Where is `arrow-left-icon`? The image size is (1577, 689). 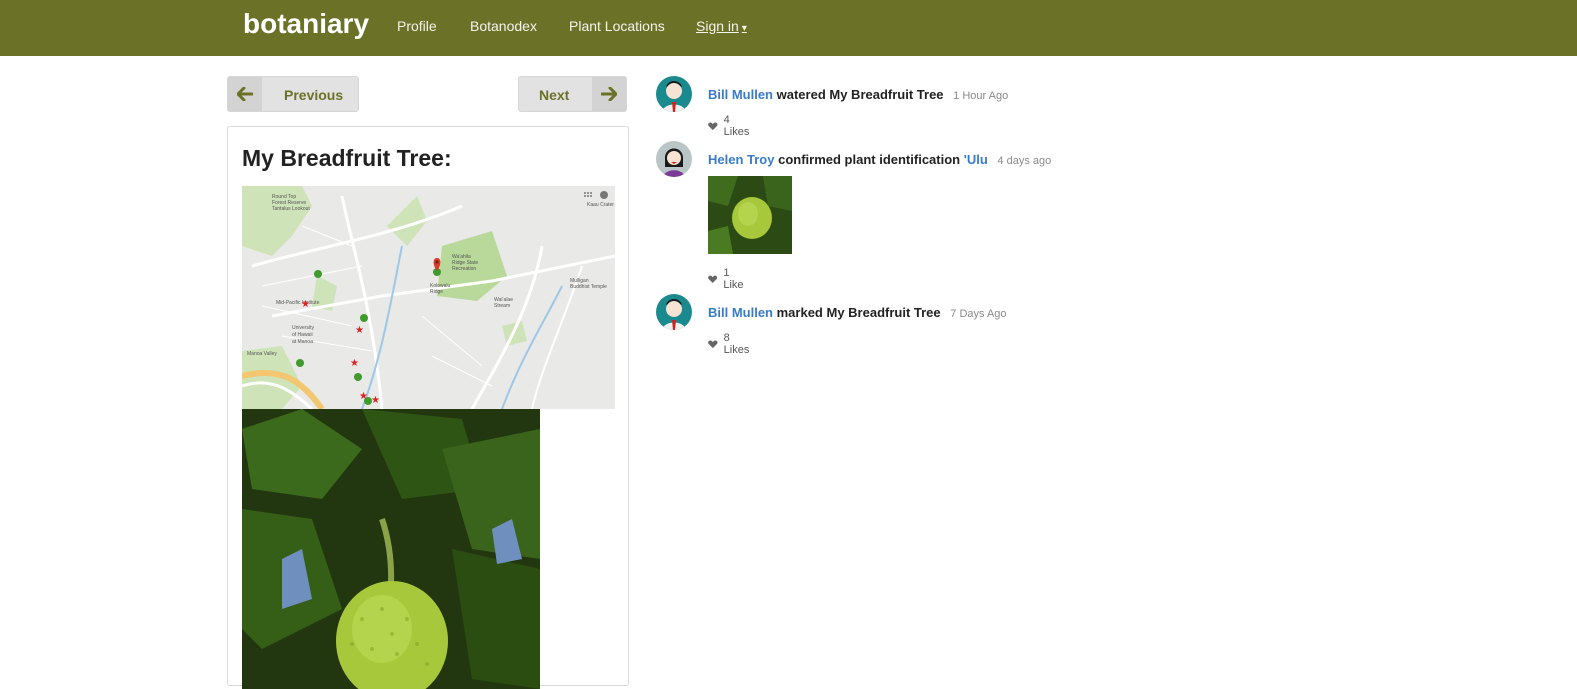 arrow-left-icon is located at coordinates (245, 94).